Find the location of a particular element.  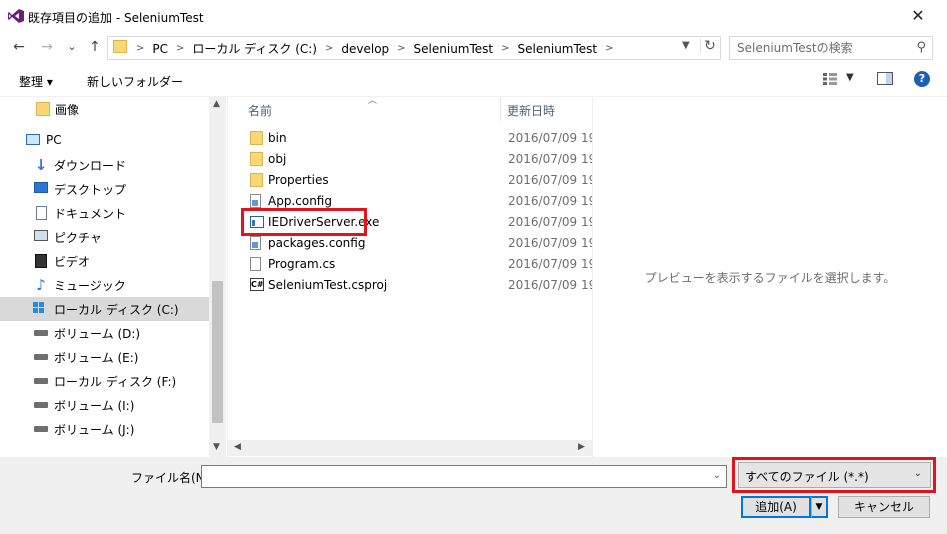

sidebar-item-pictures-folder: 画像 is located at coordinates (104, 109).